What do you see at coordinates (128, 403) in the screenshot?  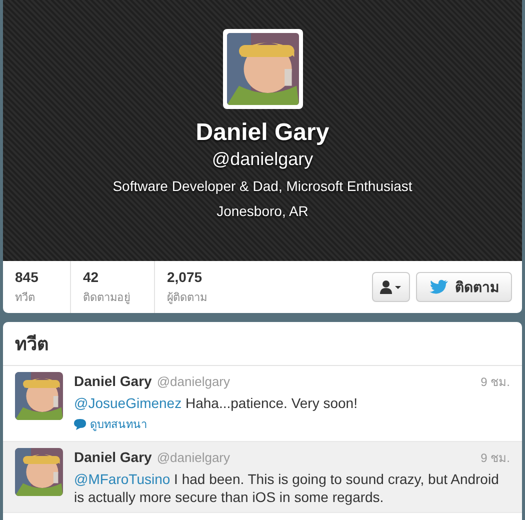 I see `mention-link: @JosueGimenez` at bounding box center [128, 403].